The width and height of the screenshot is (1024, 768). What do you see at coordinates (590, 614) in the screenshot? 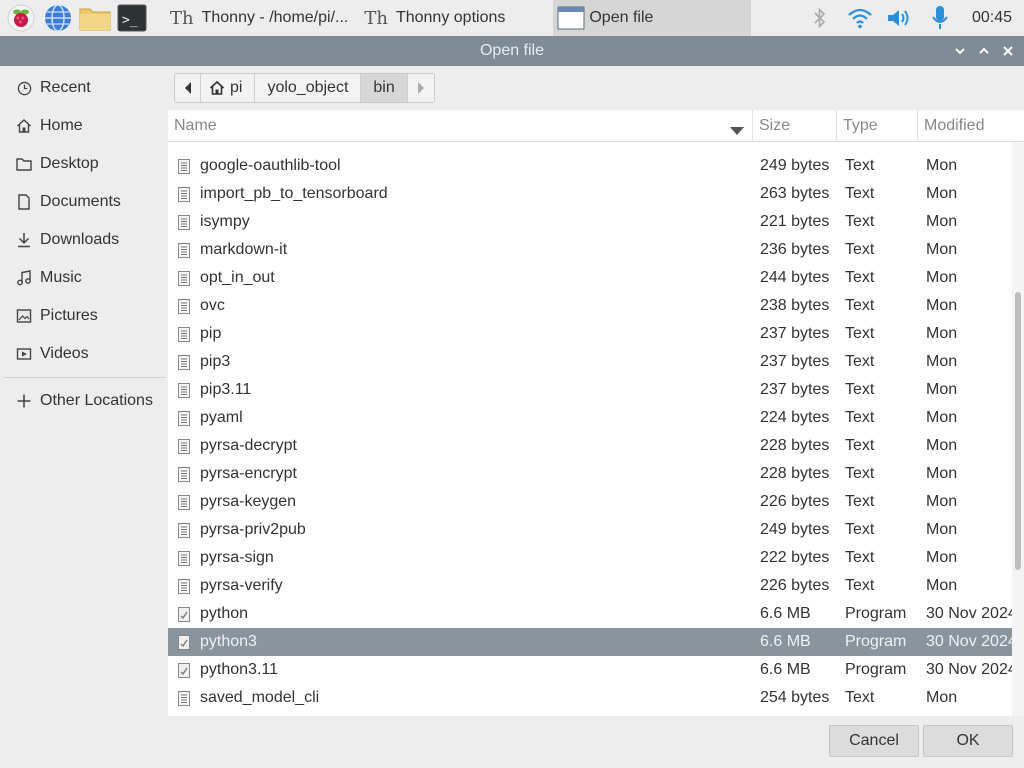
I see `file-row: python 6.6 MB Program 30 Nov 2024` at bounding box center [590, 614].